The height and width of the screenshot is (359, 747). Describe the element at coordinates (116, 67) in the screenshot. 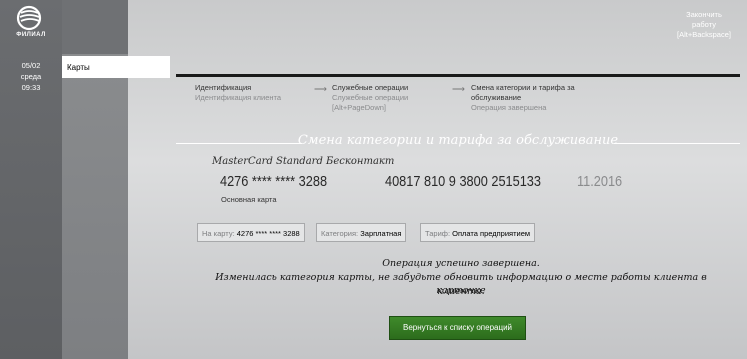

I see `tab-cards: Карты` at that location.